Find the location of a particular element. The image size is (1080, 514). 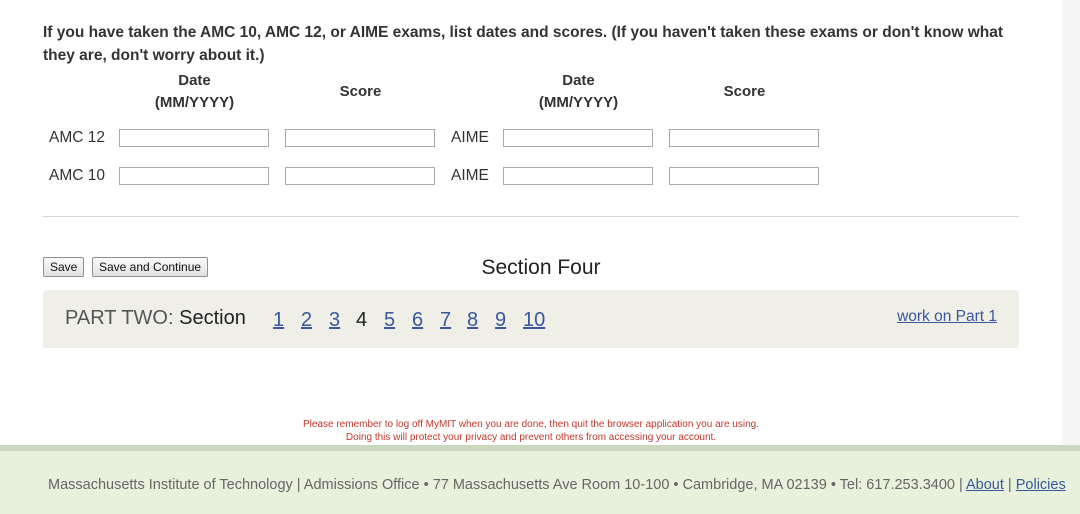

date-header-right-line1: Date is located at coordinates (578, 80).